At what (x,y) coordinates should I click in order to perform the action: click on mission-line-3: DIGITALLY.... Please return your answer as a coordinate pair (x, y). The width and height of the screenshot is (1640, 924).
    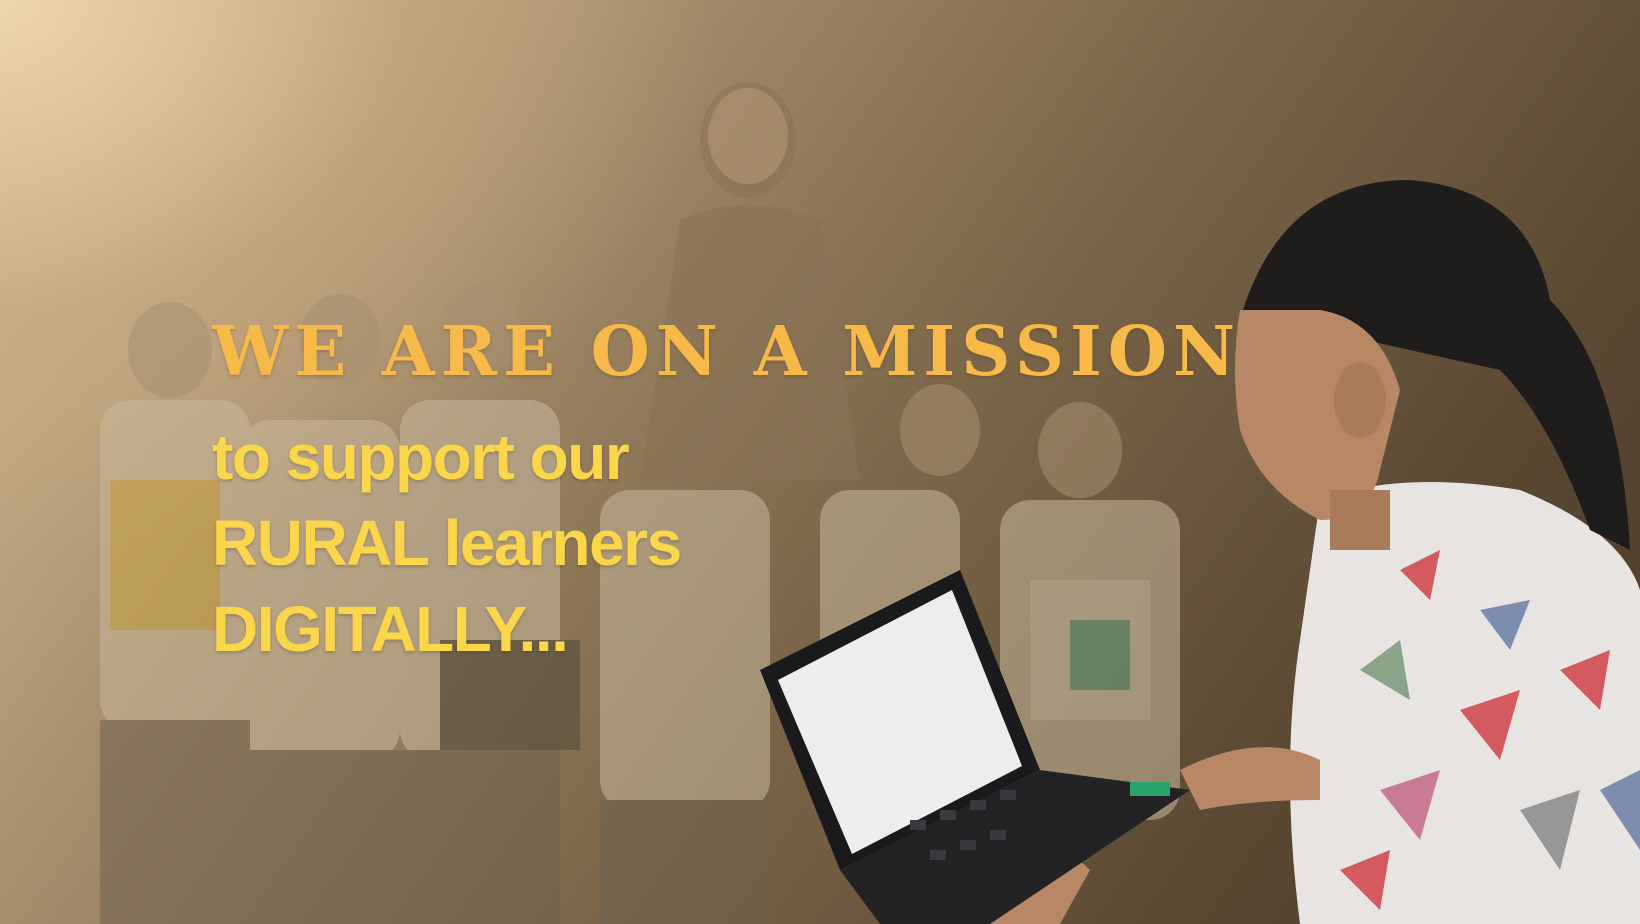
    Looking at the image, I should click on (390, 629).